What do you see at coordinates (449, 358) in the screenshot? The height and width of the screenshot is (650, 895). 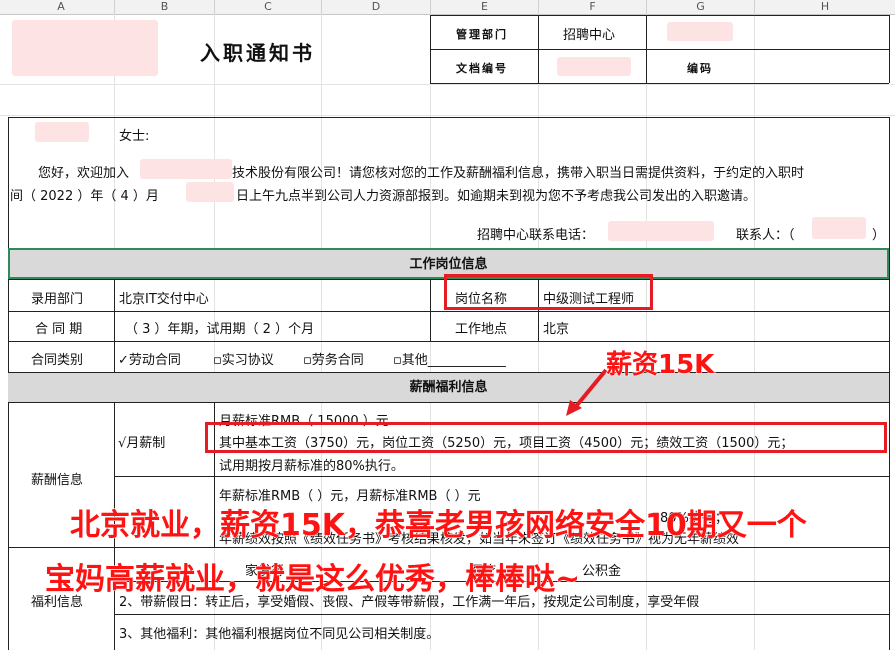 I see `contract-type-other: ▫其他____________` at bounding box center [449, 358].